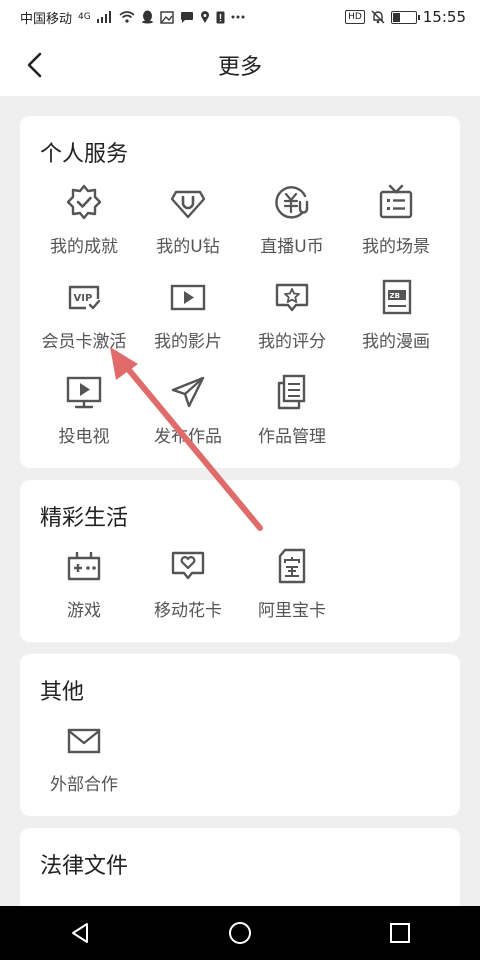 This screenshot has width=480, height=960. I want to click on battery-icon, so click(405, 17).